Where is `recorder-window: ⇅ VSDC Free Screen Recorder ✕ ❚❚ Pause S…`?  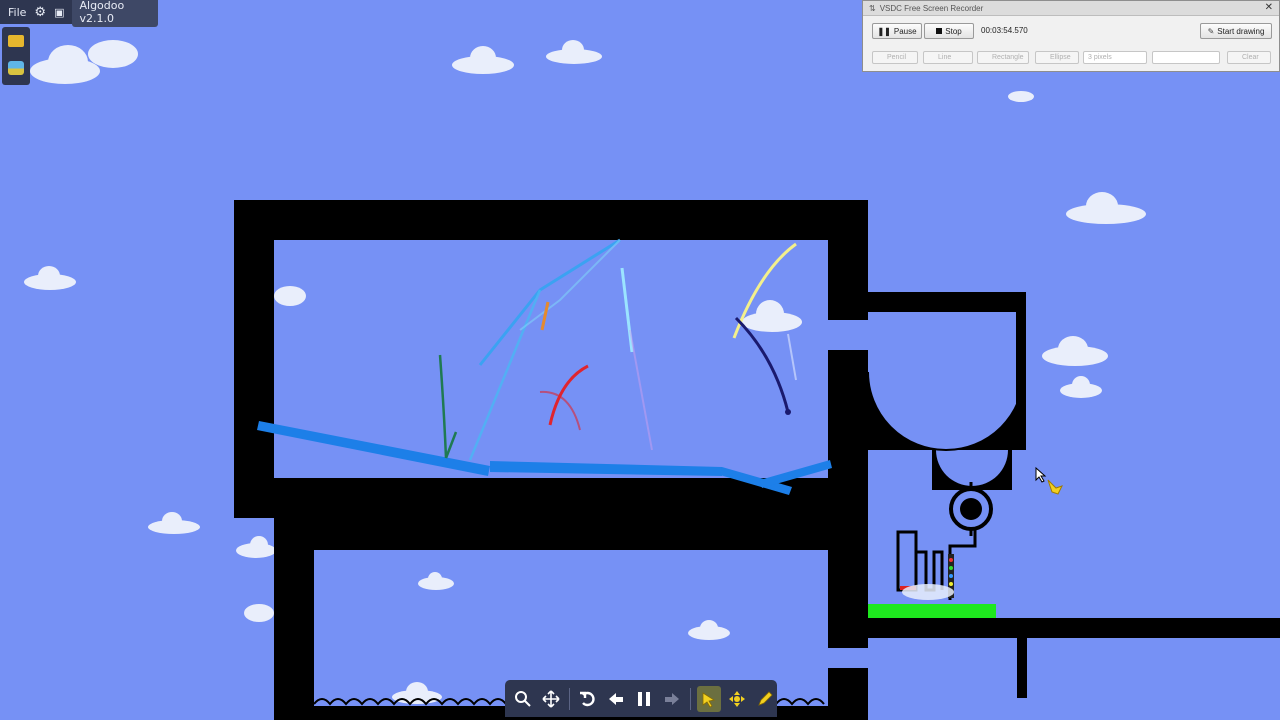 recorder-window: ⇅ VSDC Free Screen Recorder ✕ ❚❚ Pause S… is located at coordinates (1071, 36).